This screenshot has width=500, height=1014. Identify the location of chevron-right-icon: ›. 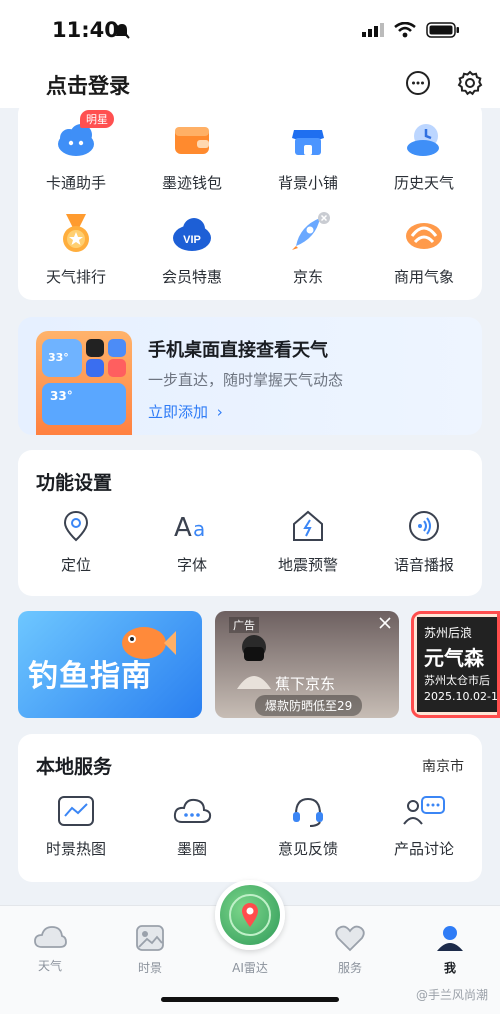
(219, 412).